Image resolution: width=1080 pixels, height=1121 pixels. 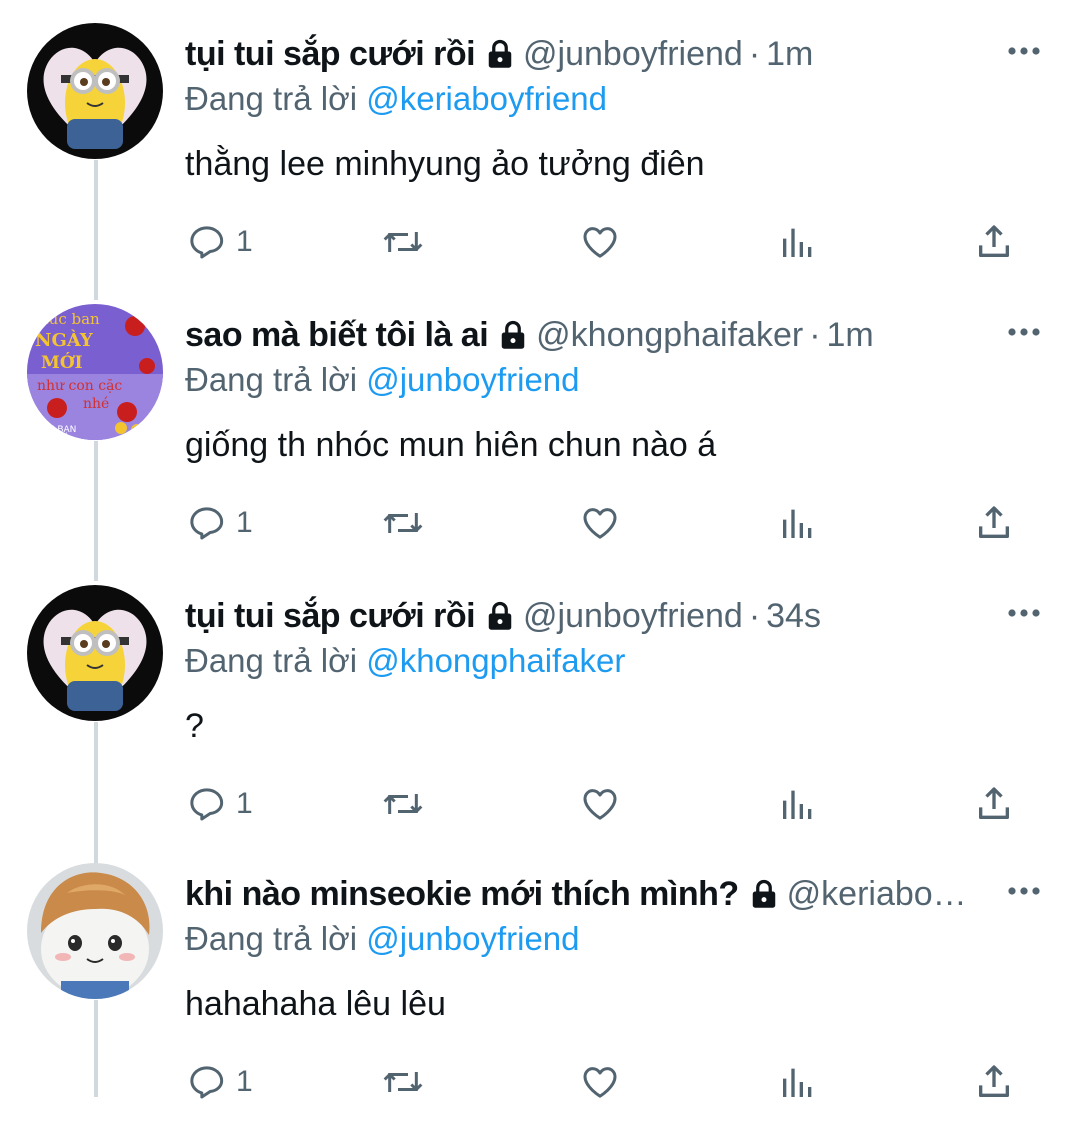 I want to click on tweet-text: ?, so click(x=194, y=726).